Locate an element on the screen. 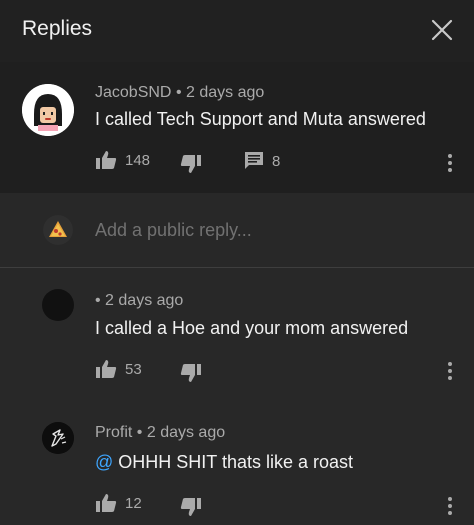  comment-meta: Profit • 2 days ago is located at coordinates (160, 433).